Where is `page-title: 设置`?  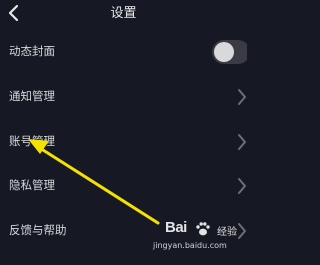
page-title: 设置 is located at coordinates (123, 13).